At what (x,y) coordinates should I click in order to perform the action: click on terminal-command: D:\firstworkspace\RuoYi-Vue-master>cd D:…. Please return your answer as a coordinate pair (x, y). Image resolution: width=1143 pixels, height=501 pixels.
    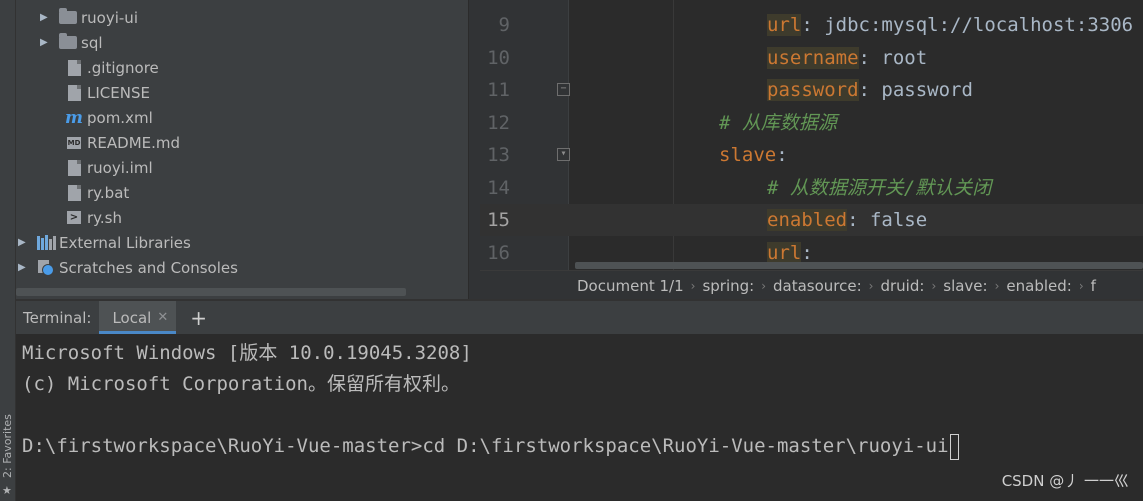
    Looking at the image, I should click on (485, 446).